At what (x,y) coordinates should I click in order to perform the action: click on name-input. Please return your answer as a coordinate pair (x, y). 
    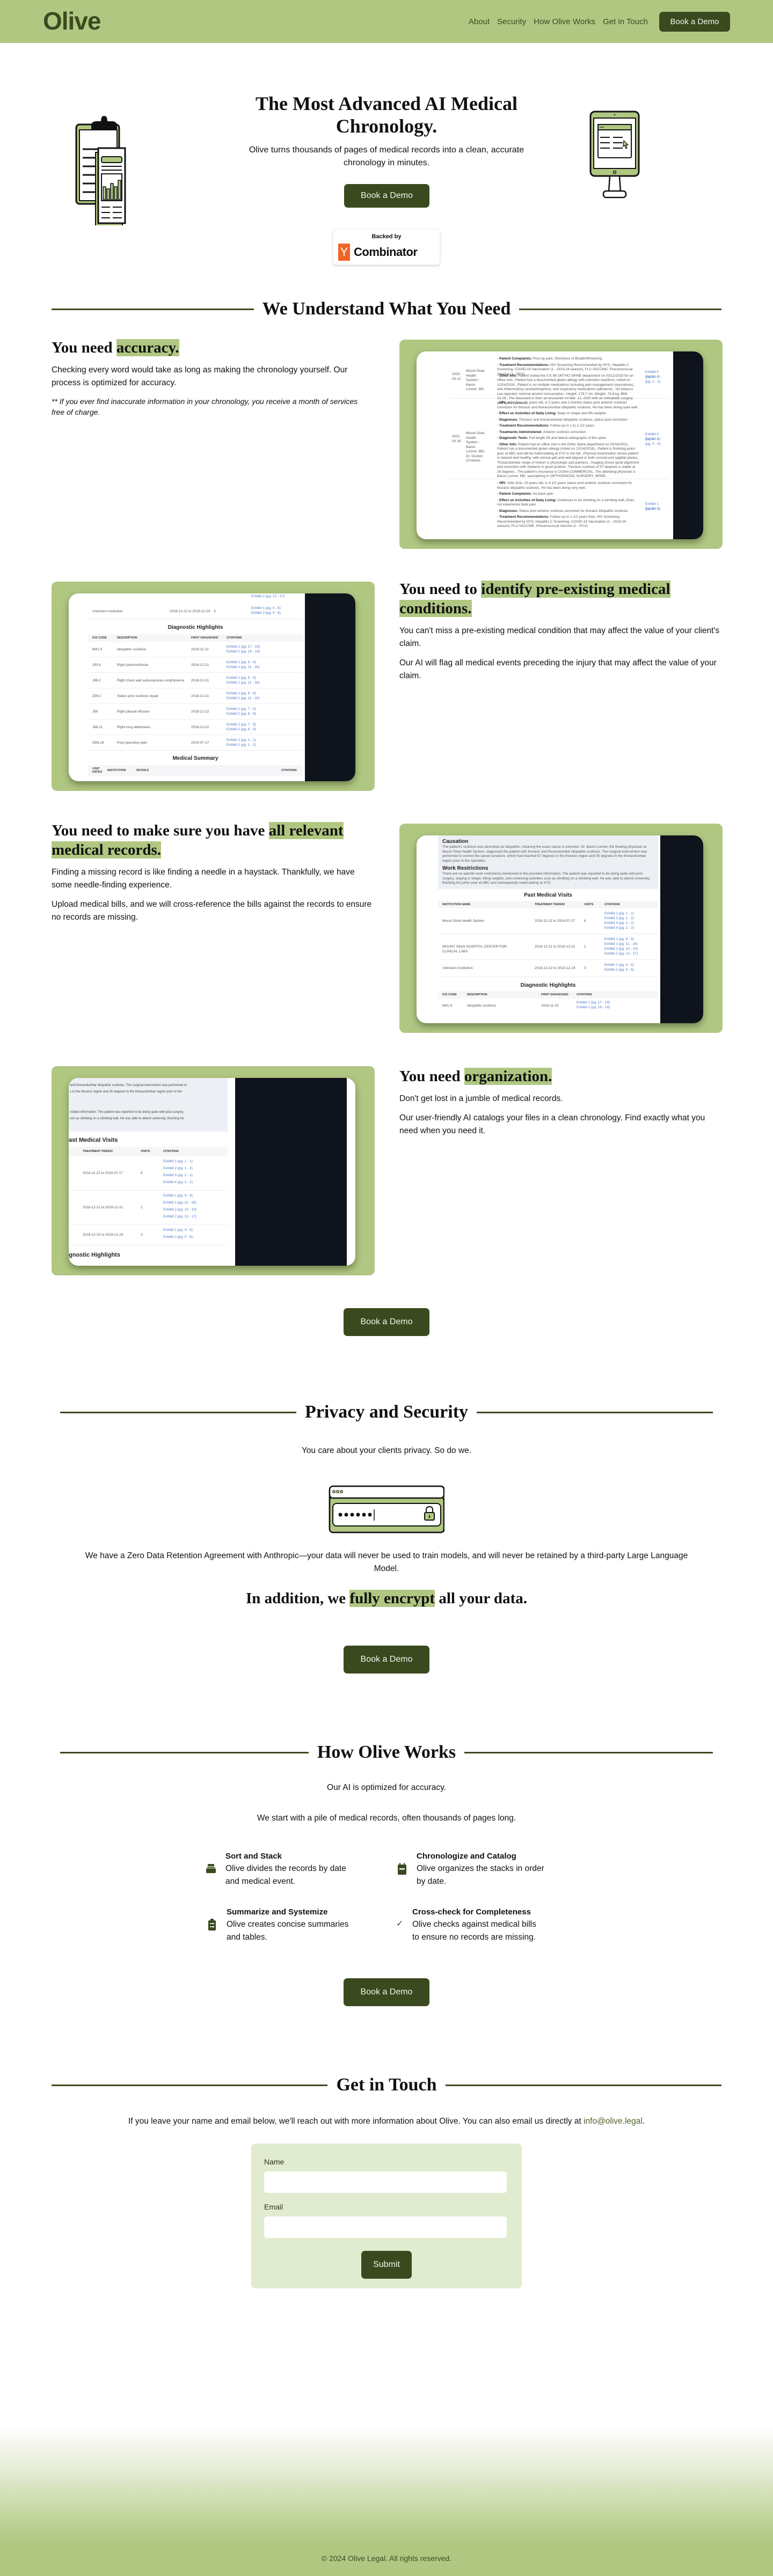
    Looking at the image, I should click on (385, 2182).